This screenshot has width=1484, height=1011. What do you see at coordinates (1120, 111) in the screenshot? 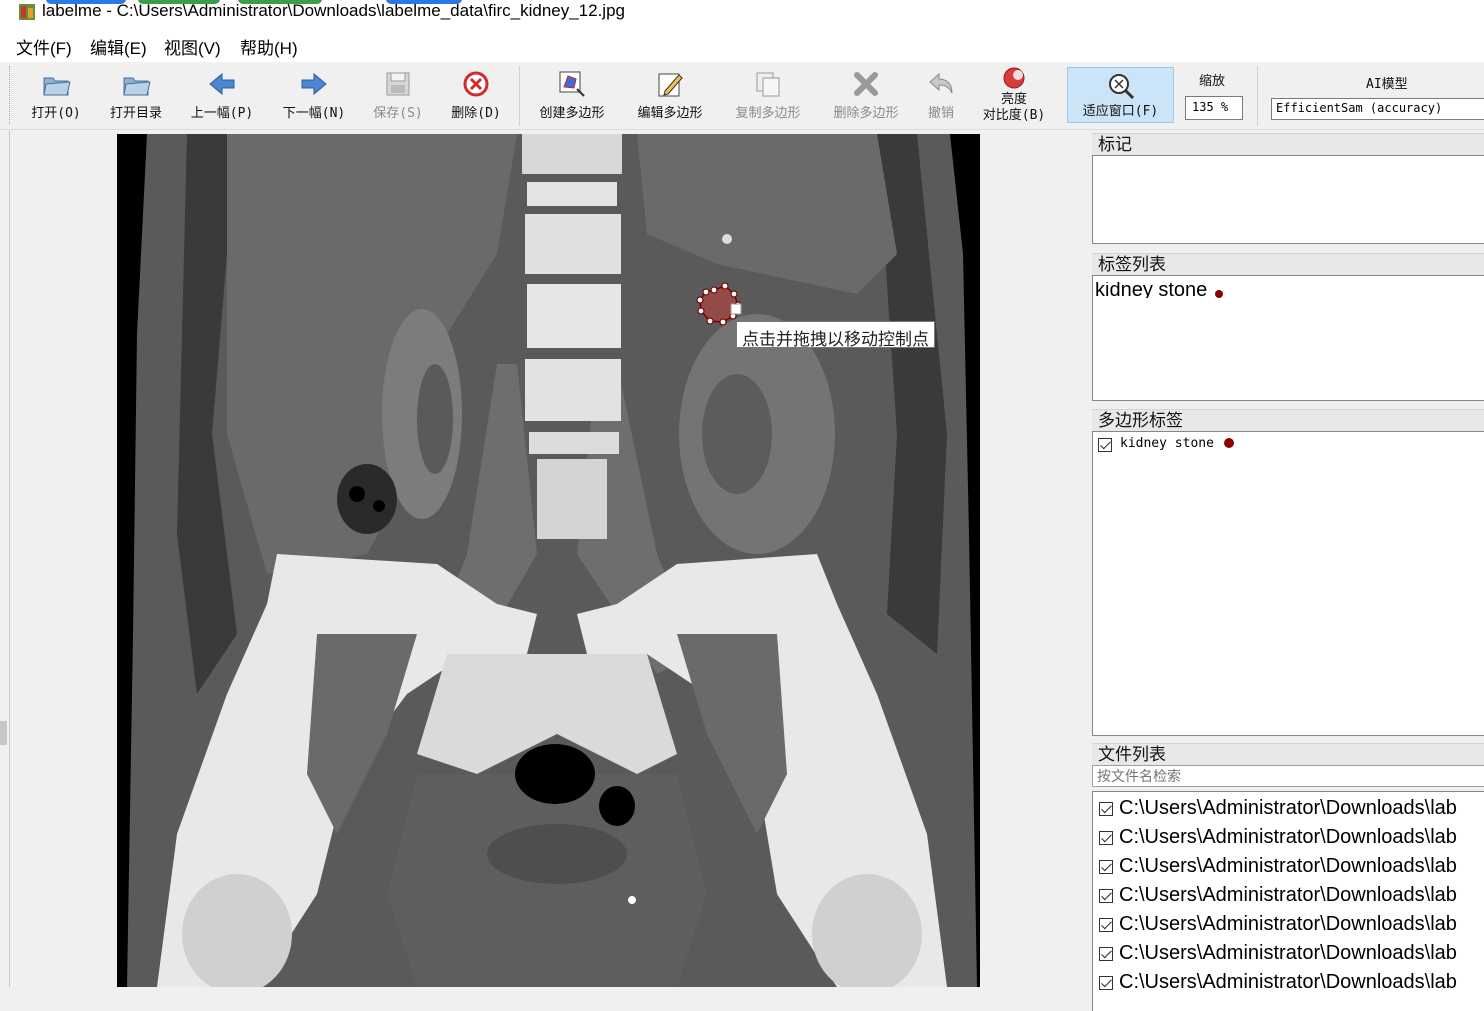
I see `fit-window-label: 适应窗口(F)` at bounding box center [1120, 111].